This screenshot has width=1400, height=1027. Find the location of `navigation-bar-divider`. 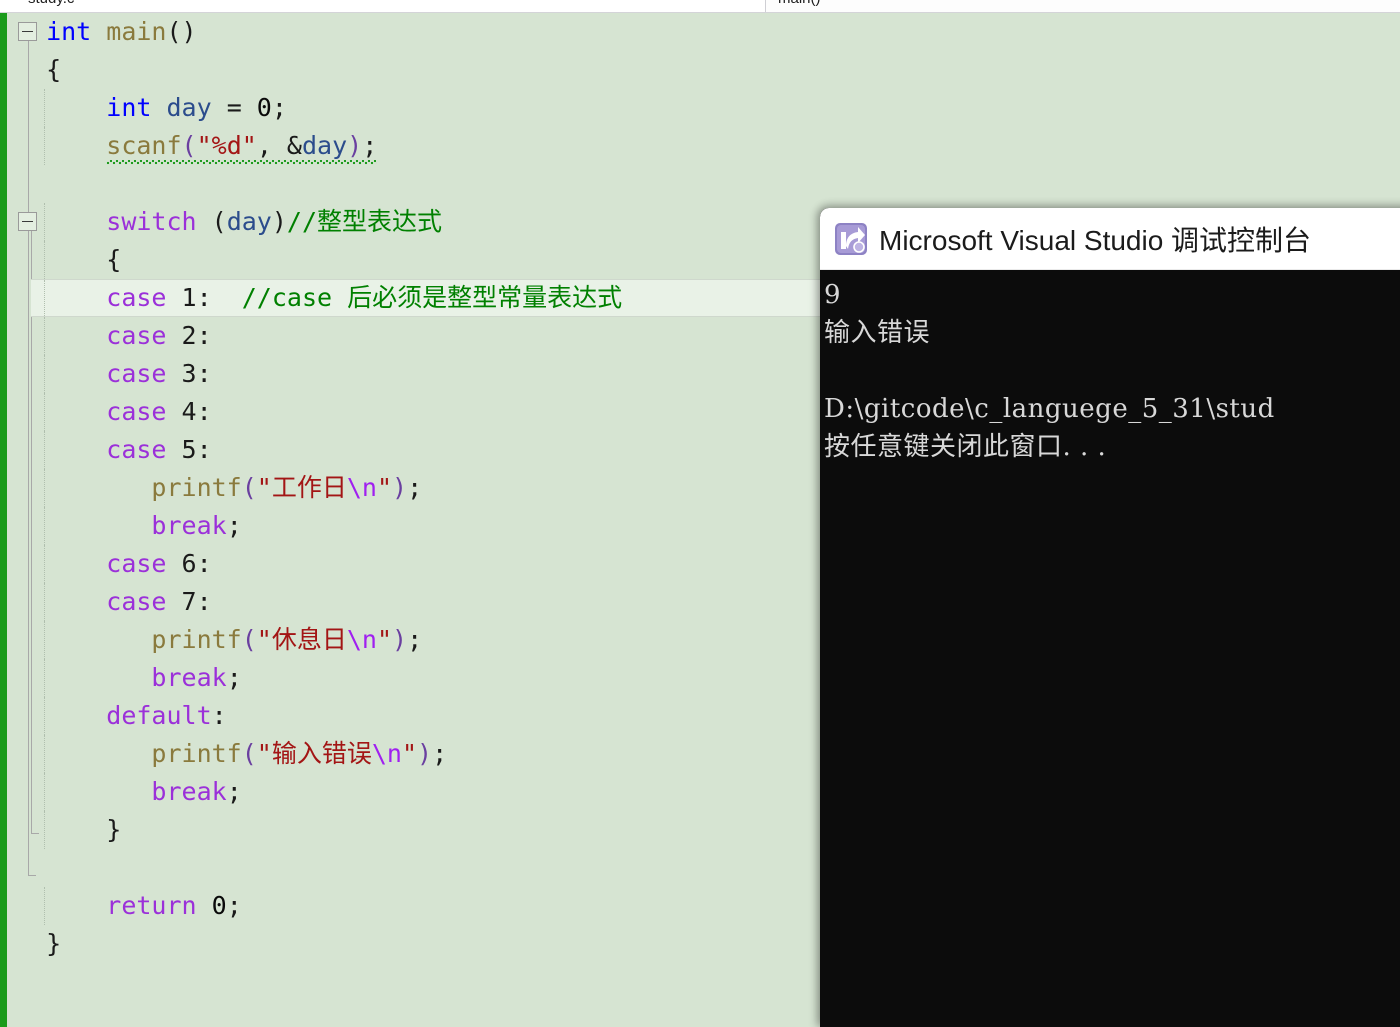

navigation-bar-divider is located at coordinates (765, 6).